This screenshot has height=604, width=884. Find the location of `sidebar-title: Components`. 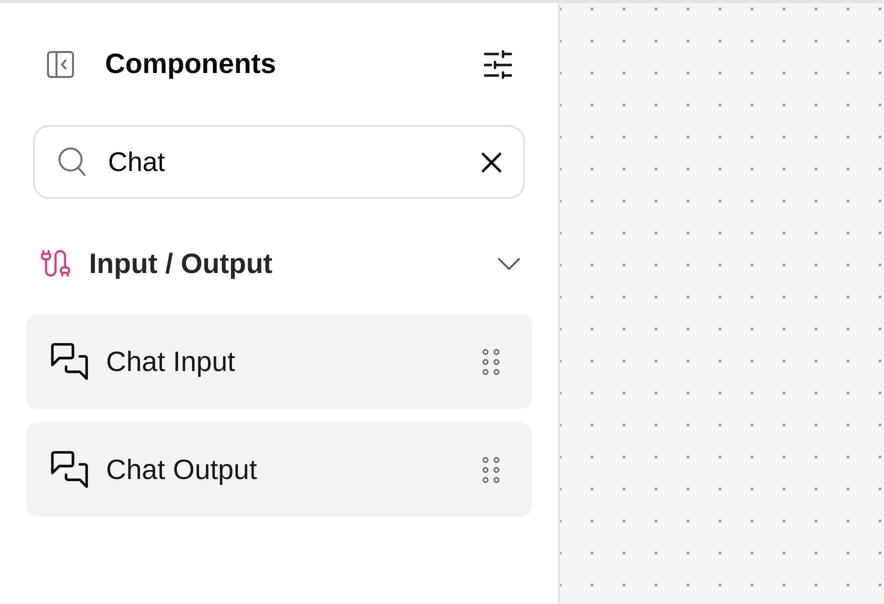

sidebar-title: Components is located at coordinates (190, 64).